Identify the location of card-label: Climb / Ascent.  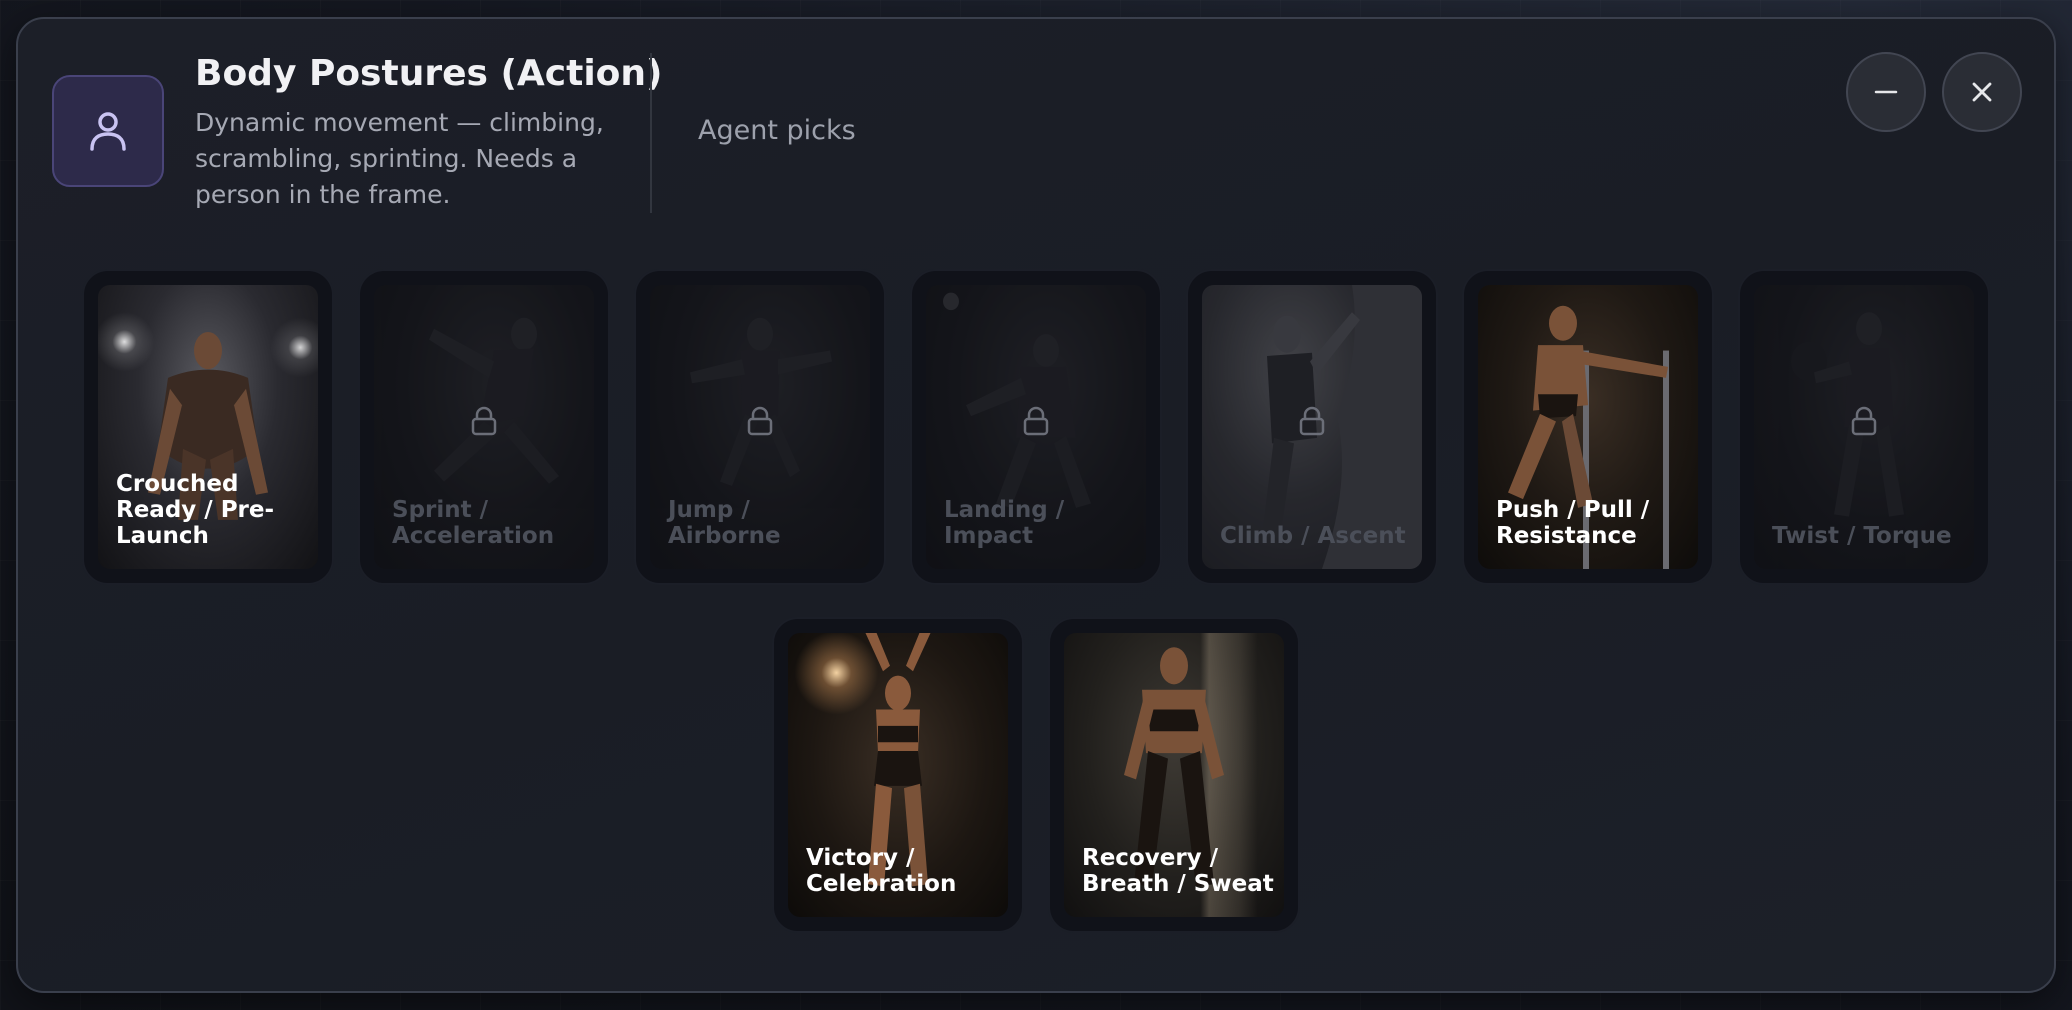
(1313, 536).